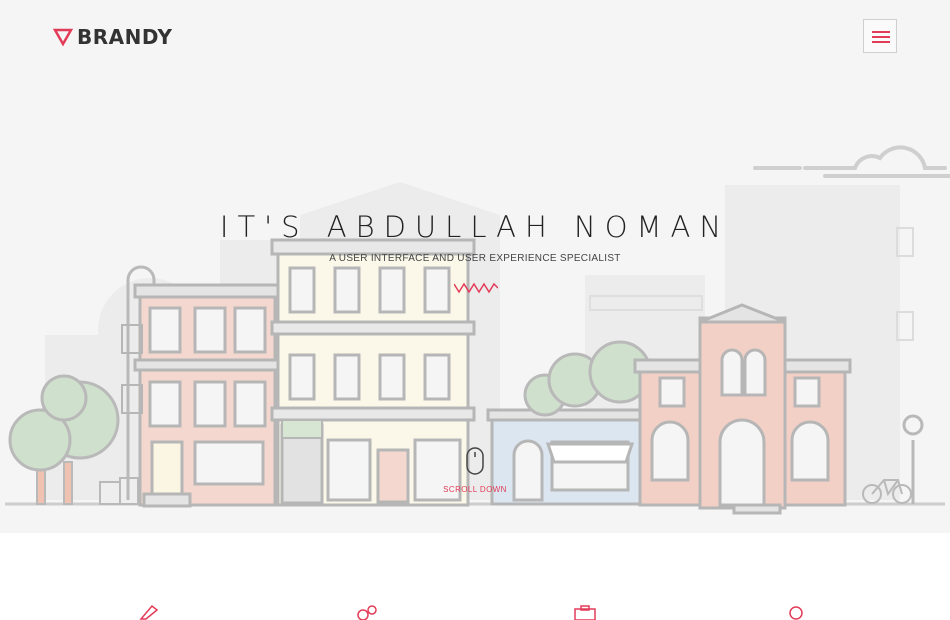  I want to click on triangle-logo-icon, so click(63, 37).